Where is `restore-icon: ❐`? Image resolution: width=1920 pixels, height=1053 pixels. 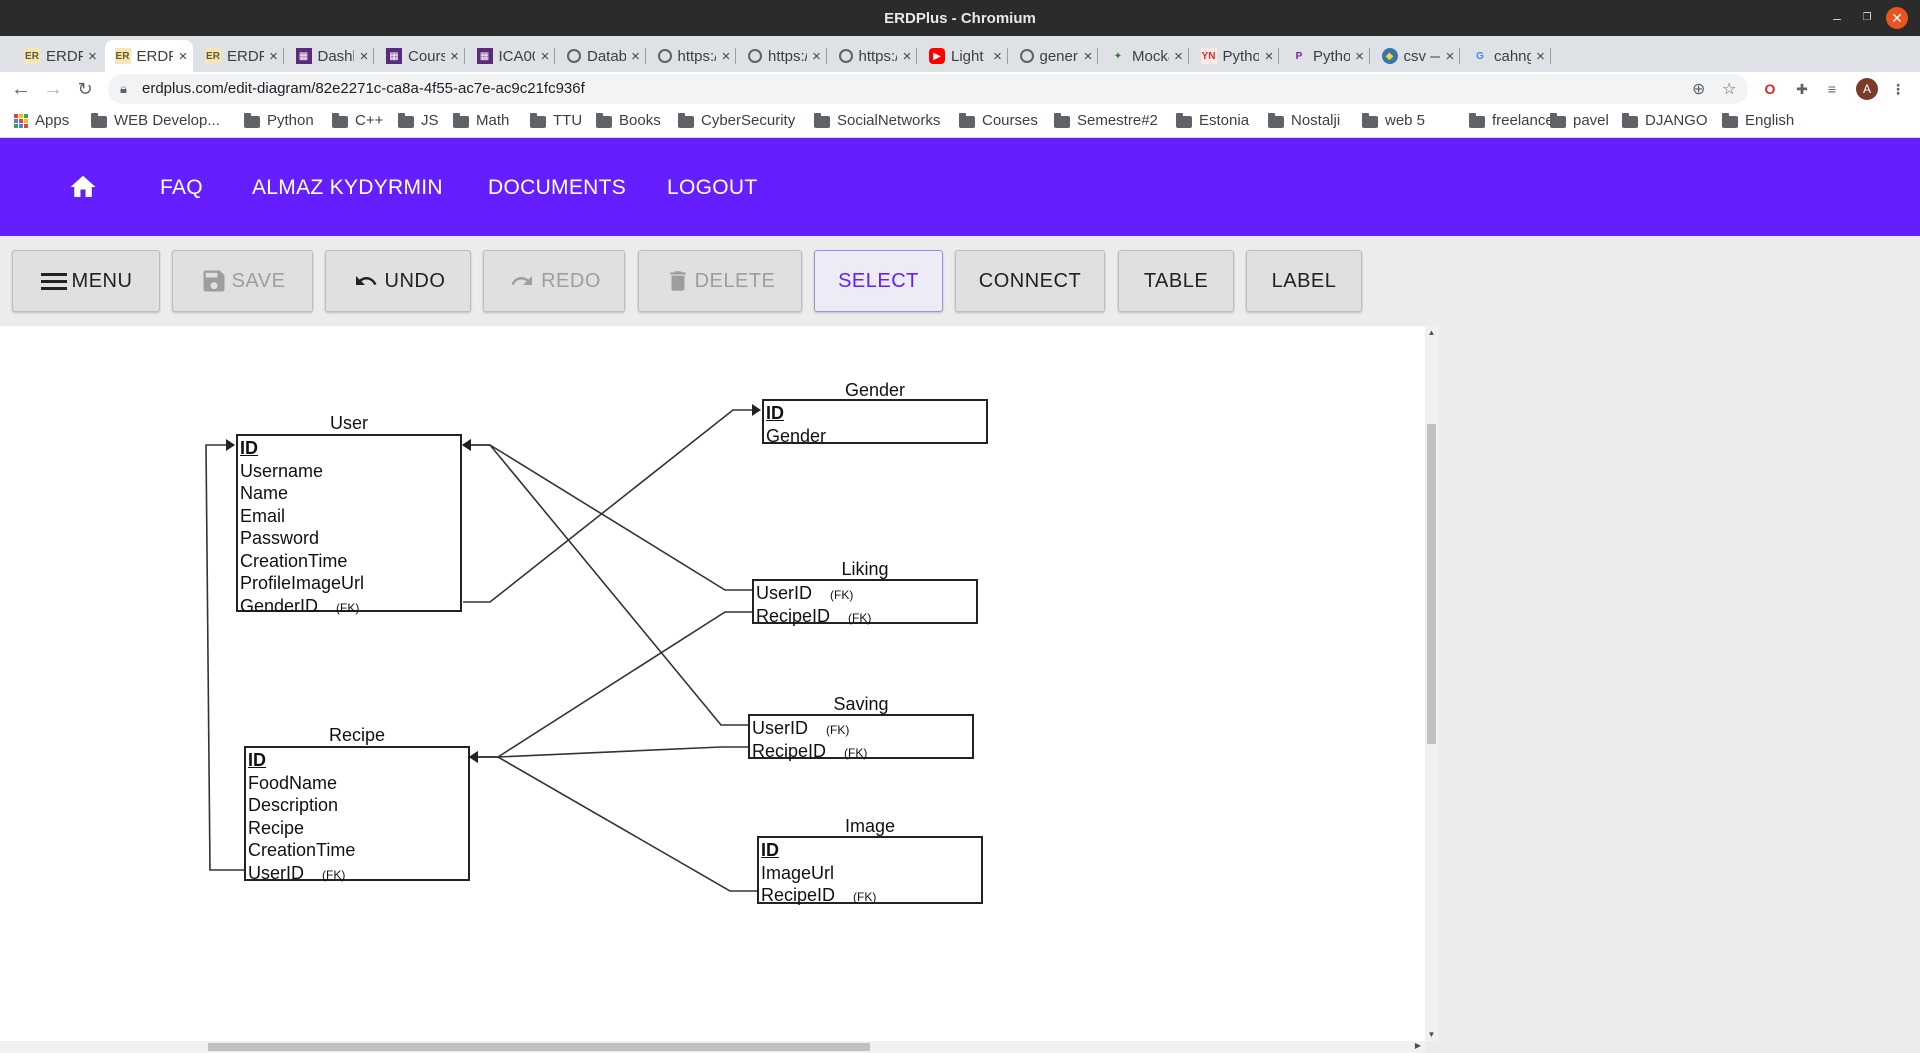
restore-icon: ❐ is located at coordinates (1867, 18).